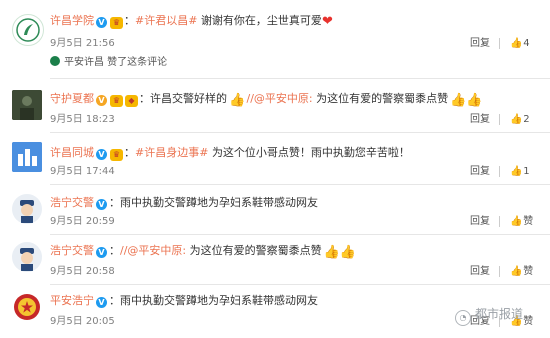  What do you see at coordinates (171, 152) in the screenshot?
I see `topic-tag: #许昌身边事#` at bounding box center [171, 152].